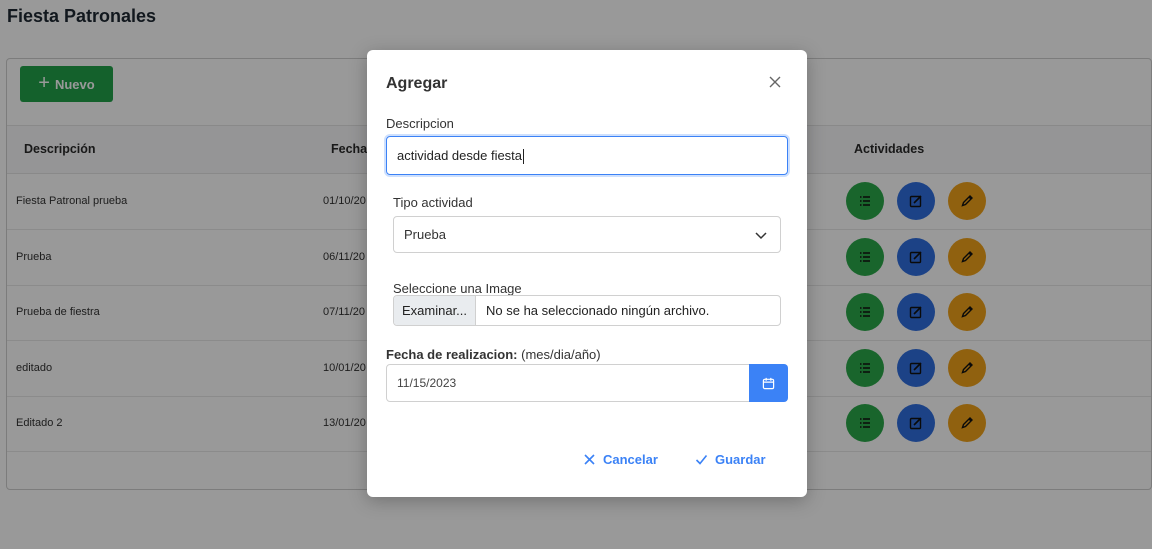 This screenshot has height=549, width=1152. What do you see at coordinates (568, 383) in the screenshot?
I see `date-input: 11/15/2023` at bounding box center [568, 383].